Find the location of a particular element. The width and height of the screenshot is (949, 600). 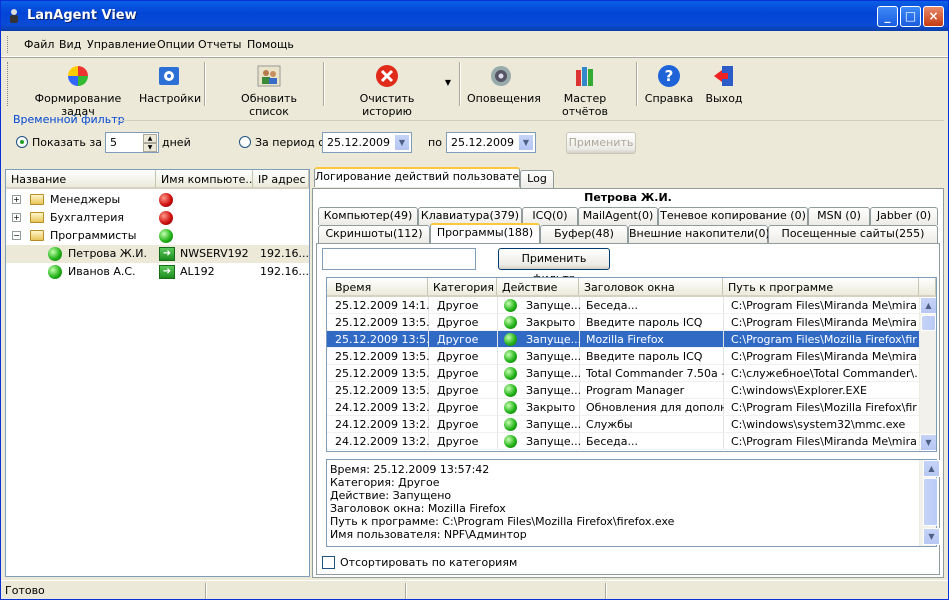

status-divider is located at coordinates (606, 591).